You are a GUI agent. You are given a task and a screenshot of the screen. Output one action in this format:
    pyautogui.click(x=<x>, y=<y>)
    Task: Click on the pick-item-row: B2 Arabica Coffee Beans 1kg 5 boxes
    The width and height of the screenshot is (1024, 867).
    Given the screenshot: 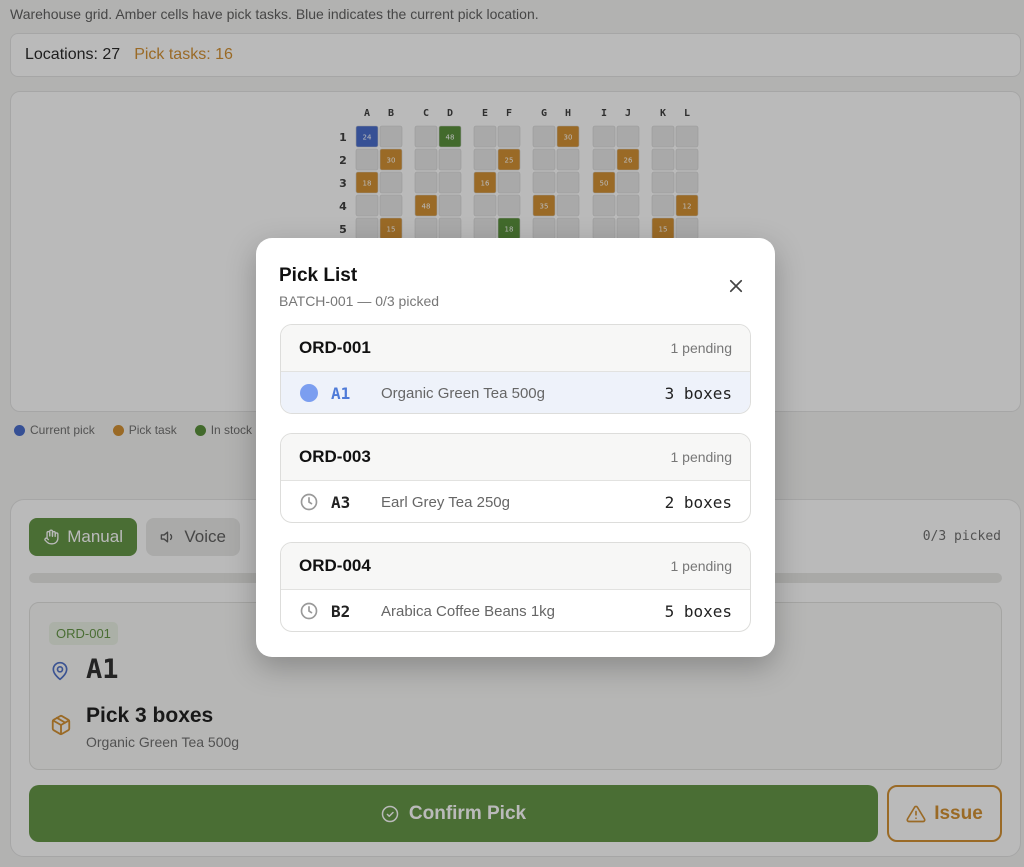 What is the action you would take?
    pyautogui.click(x=515, y=610)
    